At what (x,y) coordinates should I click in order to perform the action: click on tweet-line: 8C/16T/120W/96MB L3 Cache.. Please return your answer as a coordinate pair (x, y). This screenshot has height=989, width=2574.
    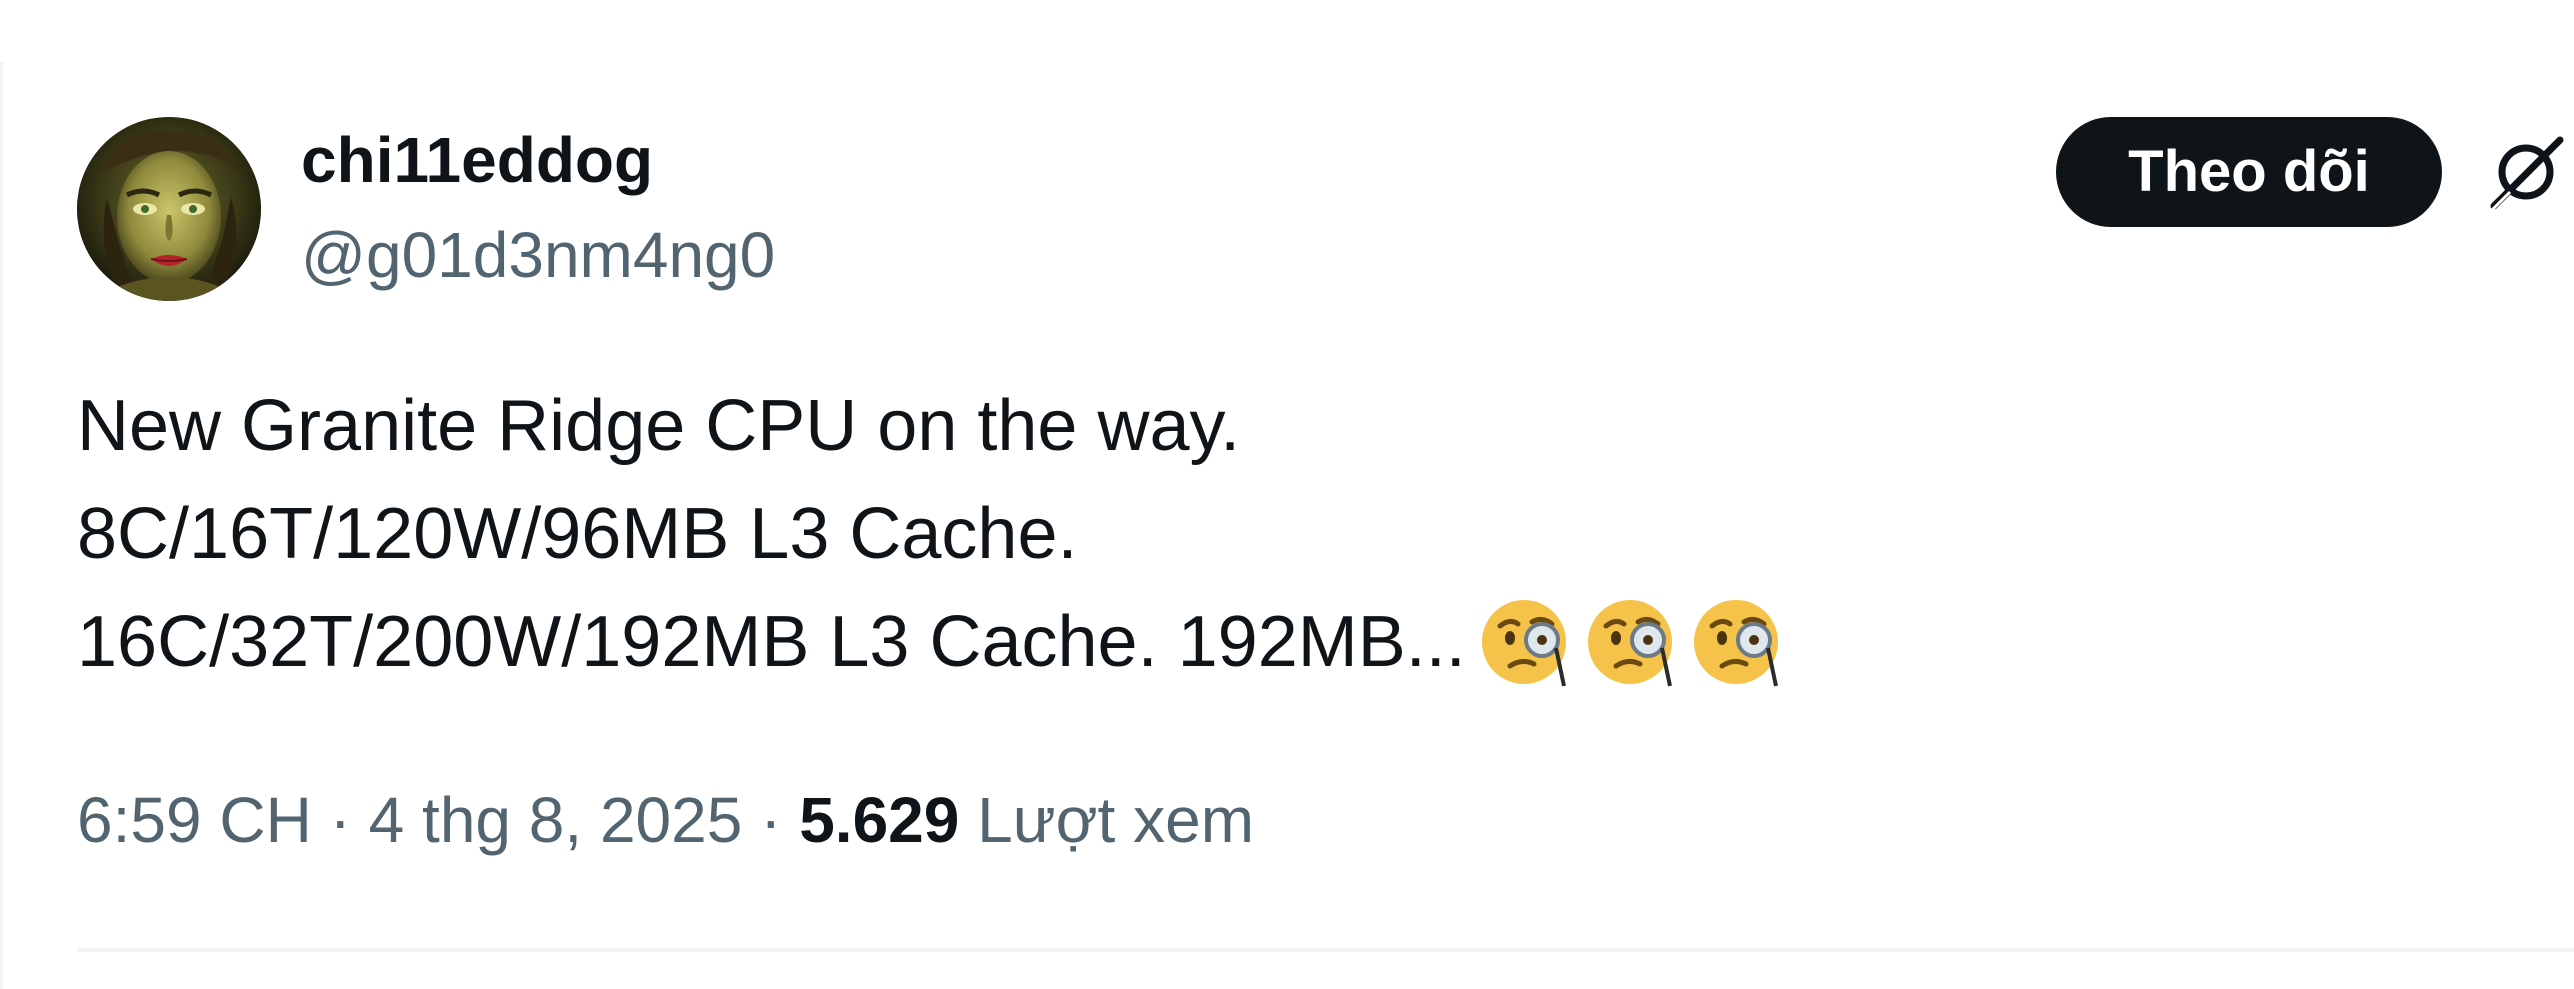
    Looking at the image, I should click on (577, 534).